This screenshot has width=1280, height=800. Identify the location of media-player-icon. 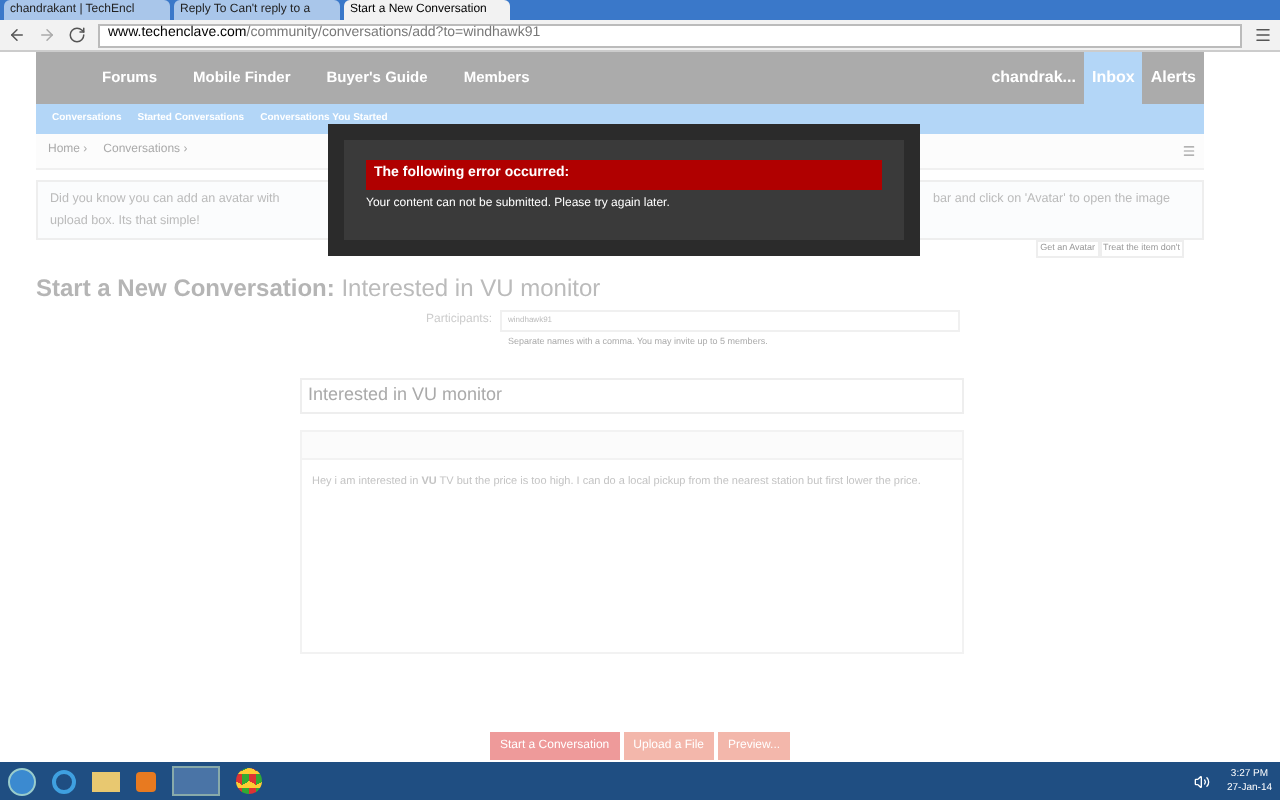
(146, 781).